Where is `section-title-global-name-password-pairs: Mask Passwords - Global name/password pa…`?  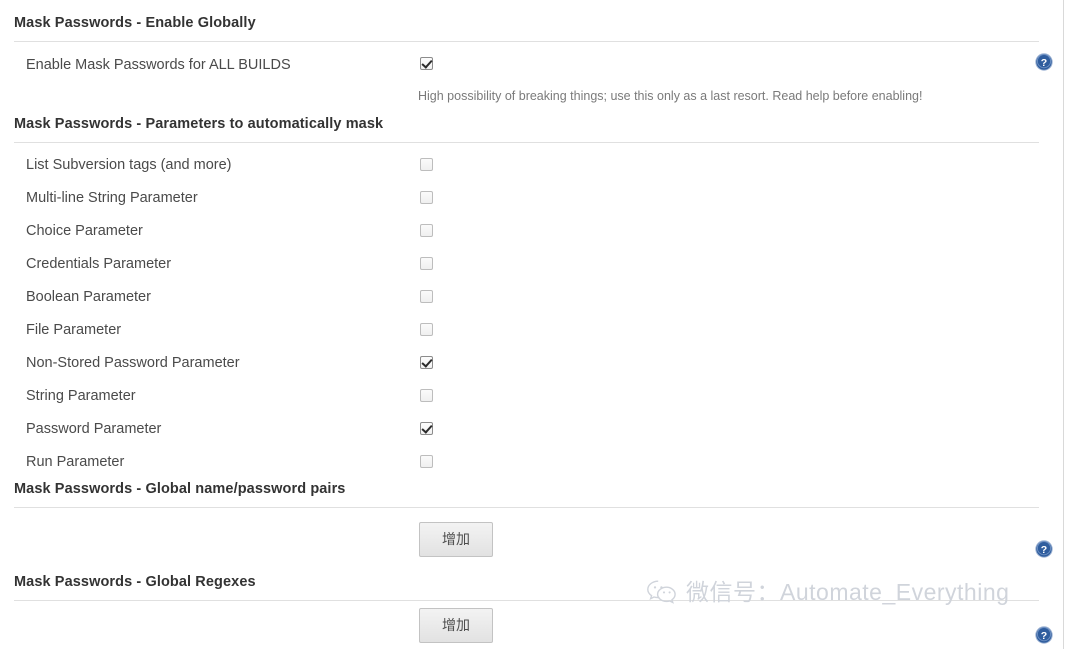 section-title-global-name-password-pairs: Mask Passwords - Global name/password pa… is located at coordinates (180, 489).